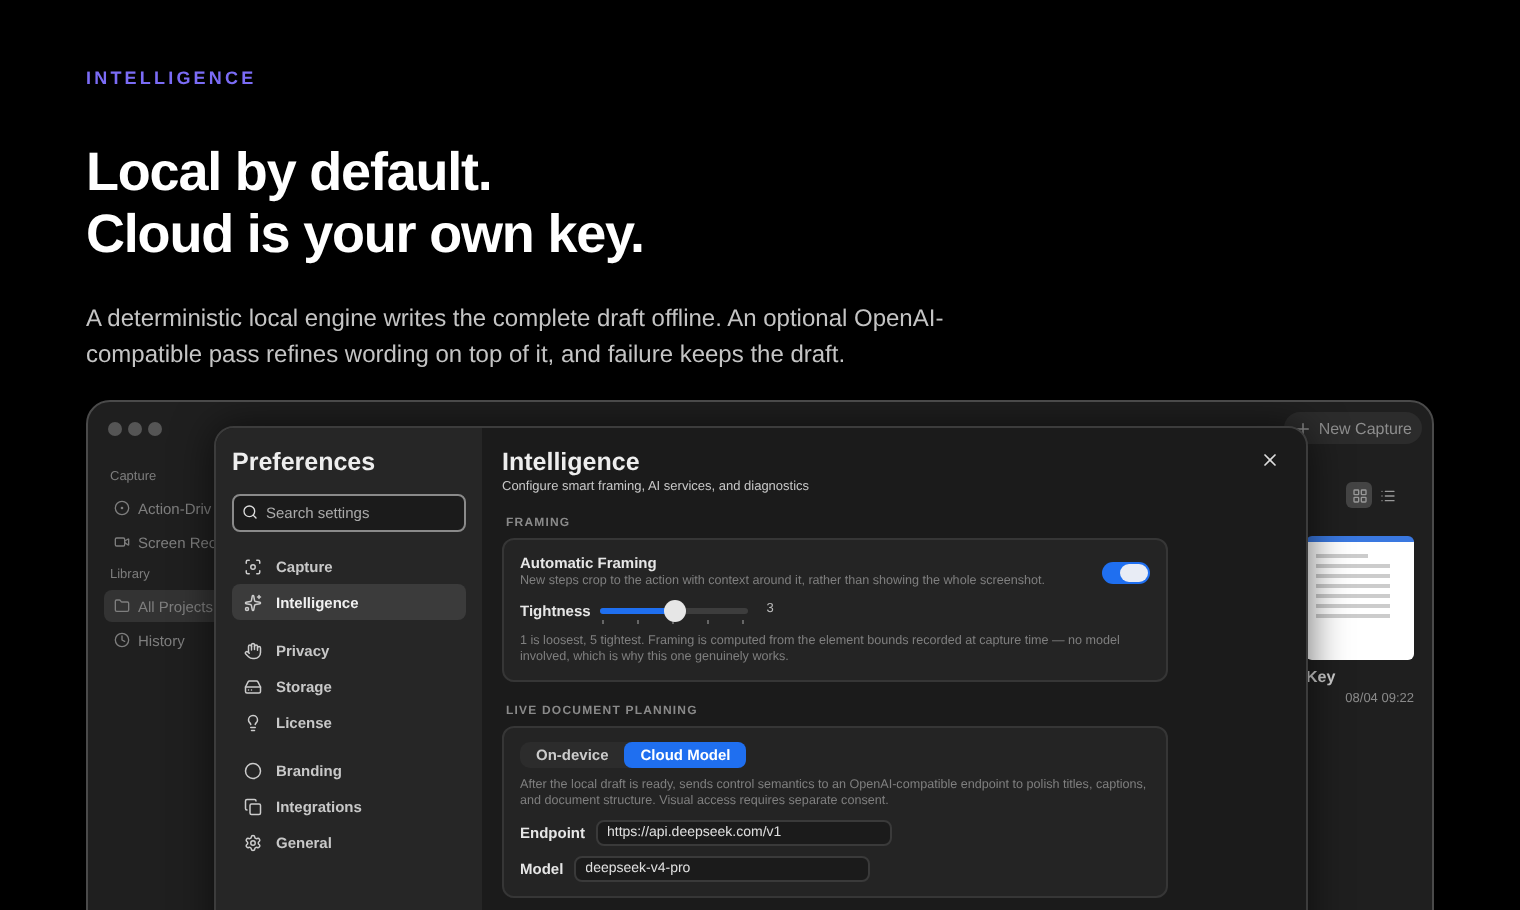  Describe the element at coordinates (253, 650) in the screenshot. I see `hand-icon` at that location.